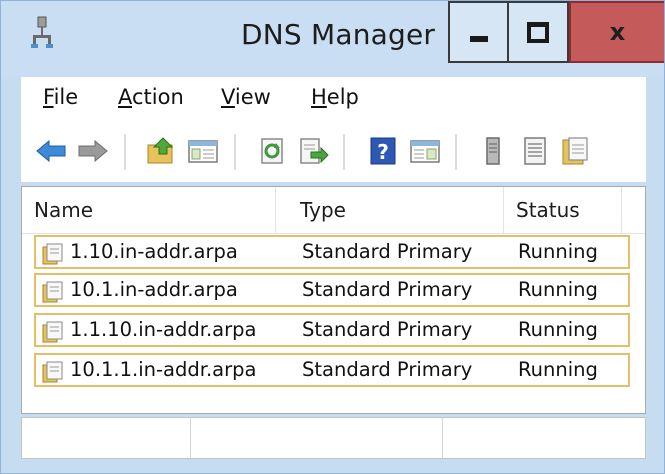 The height and width of the screenshot is (474, 665). Describe the element at coordinates (151, 97) in the screenshot. I see `menu-action: Action` at that location.